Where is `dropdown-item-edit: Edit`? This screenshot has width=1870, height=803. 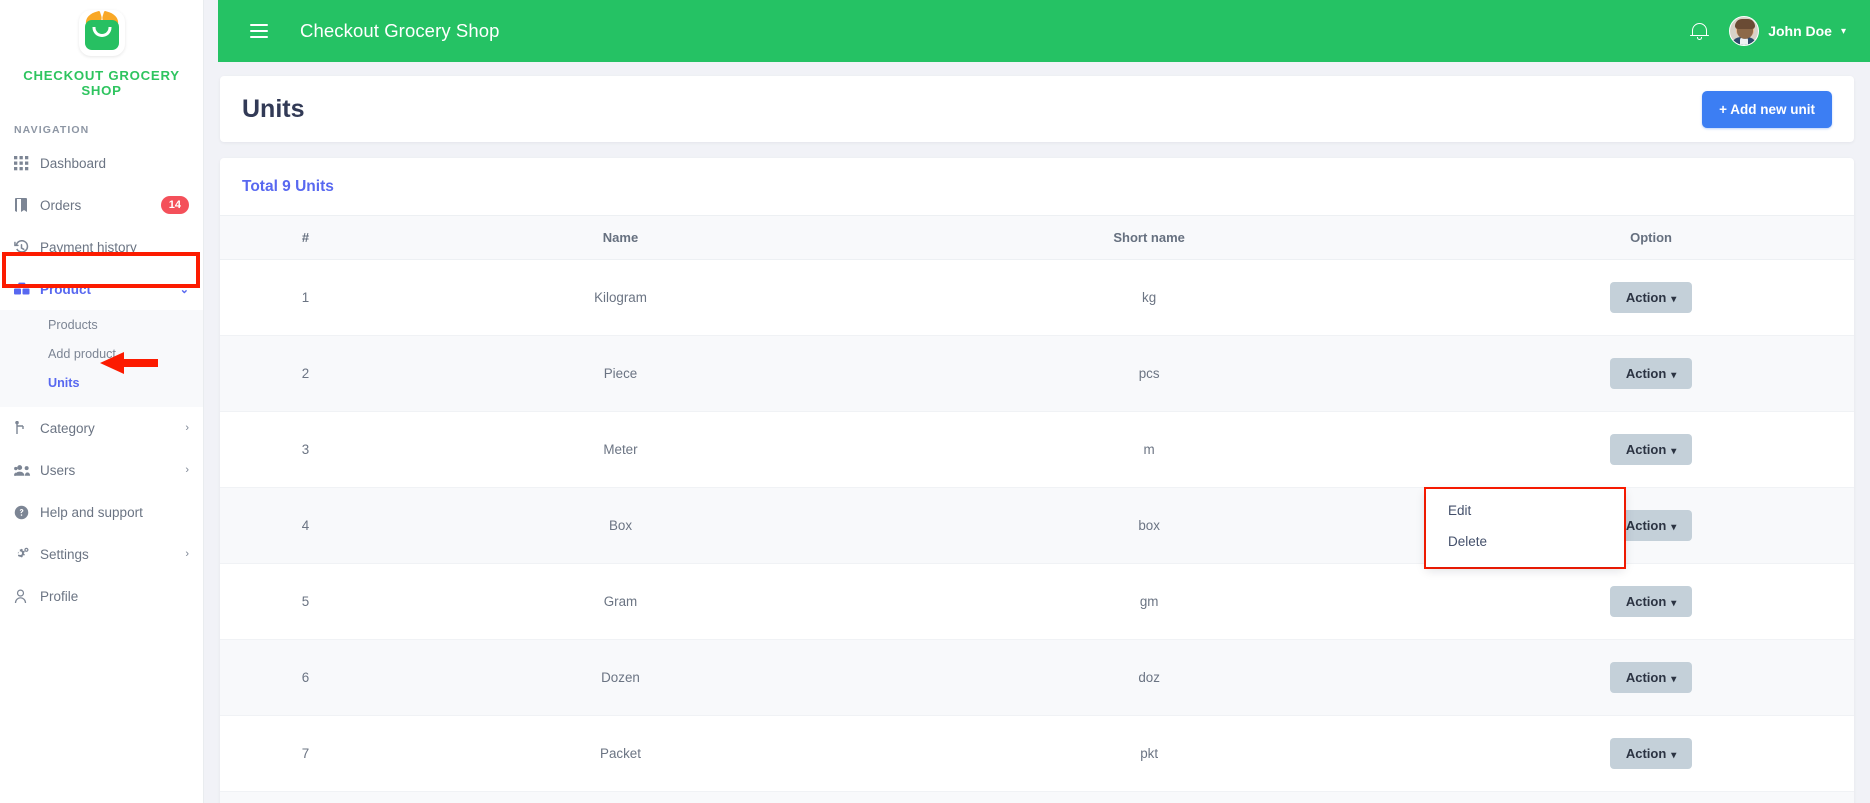 dropdown-item-edit: Edit is located at coordinates (1525, 510).